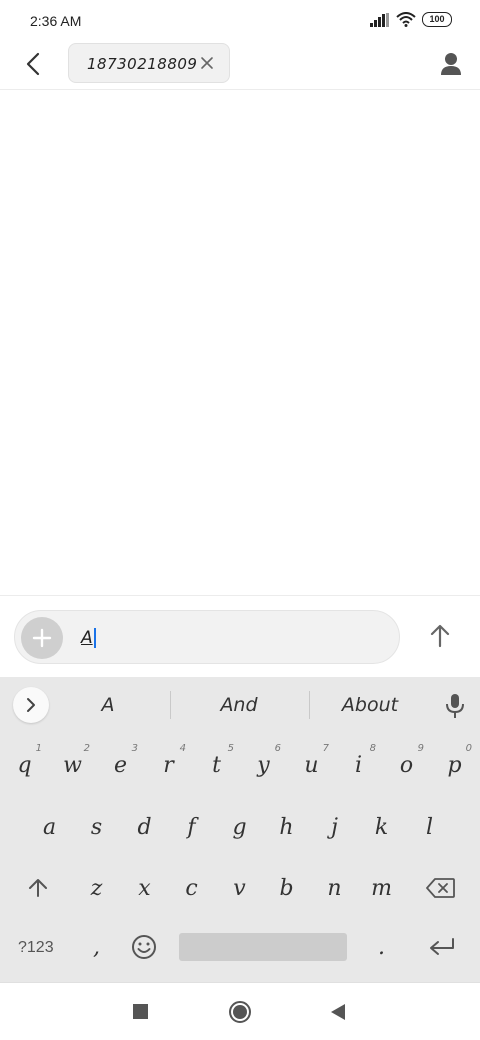  Describe the element at coordinates (381, 888) in the screenshot. I see `key-m: m` at that location.